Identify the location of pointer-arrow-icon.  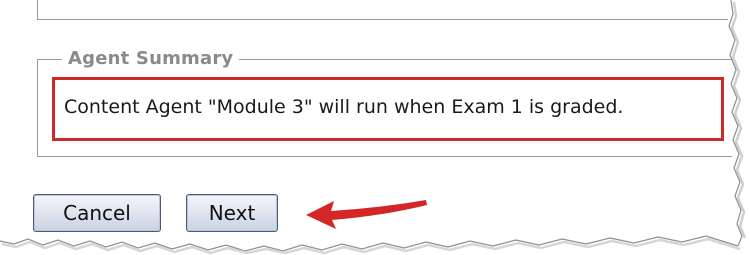
(366, 214).